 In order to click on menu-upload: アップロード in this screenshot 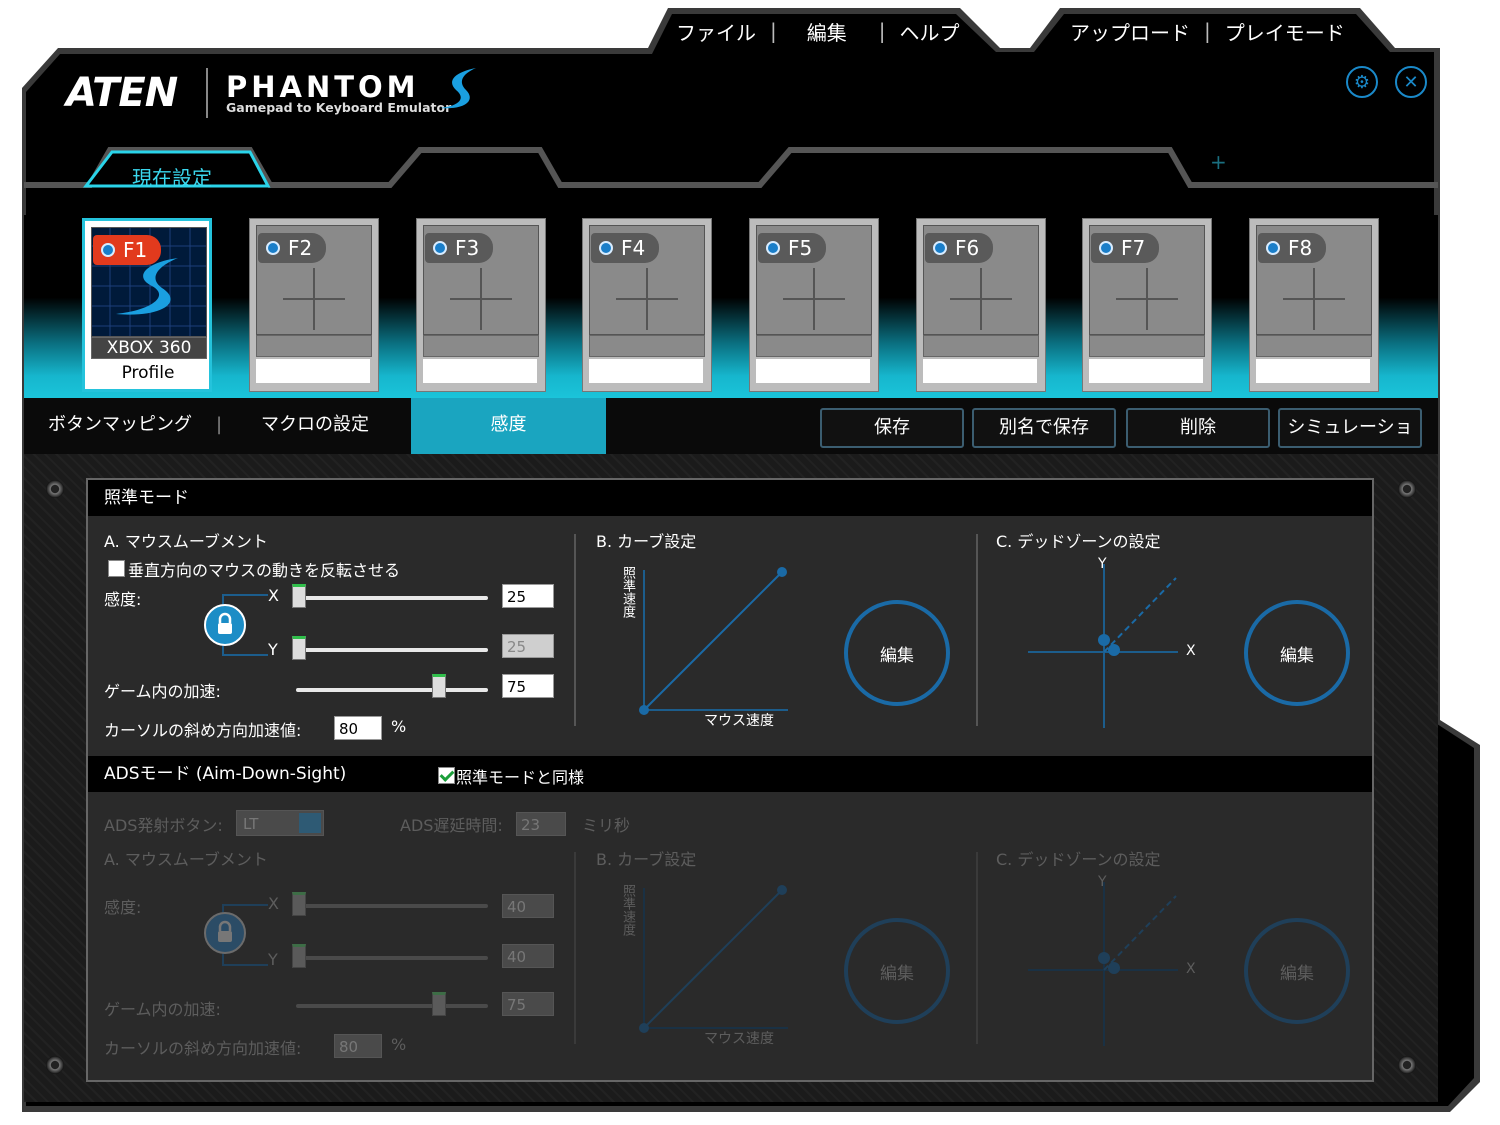, I will do `click(1130, 31)`.